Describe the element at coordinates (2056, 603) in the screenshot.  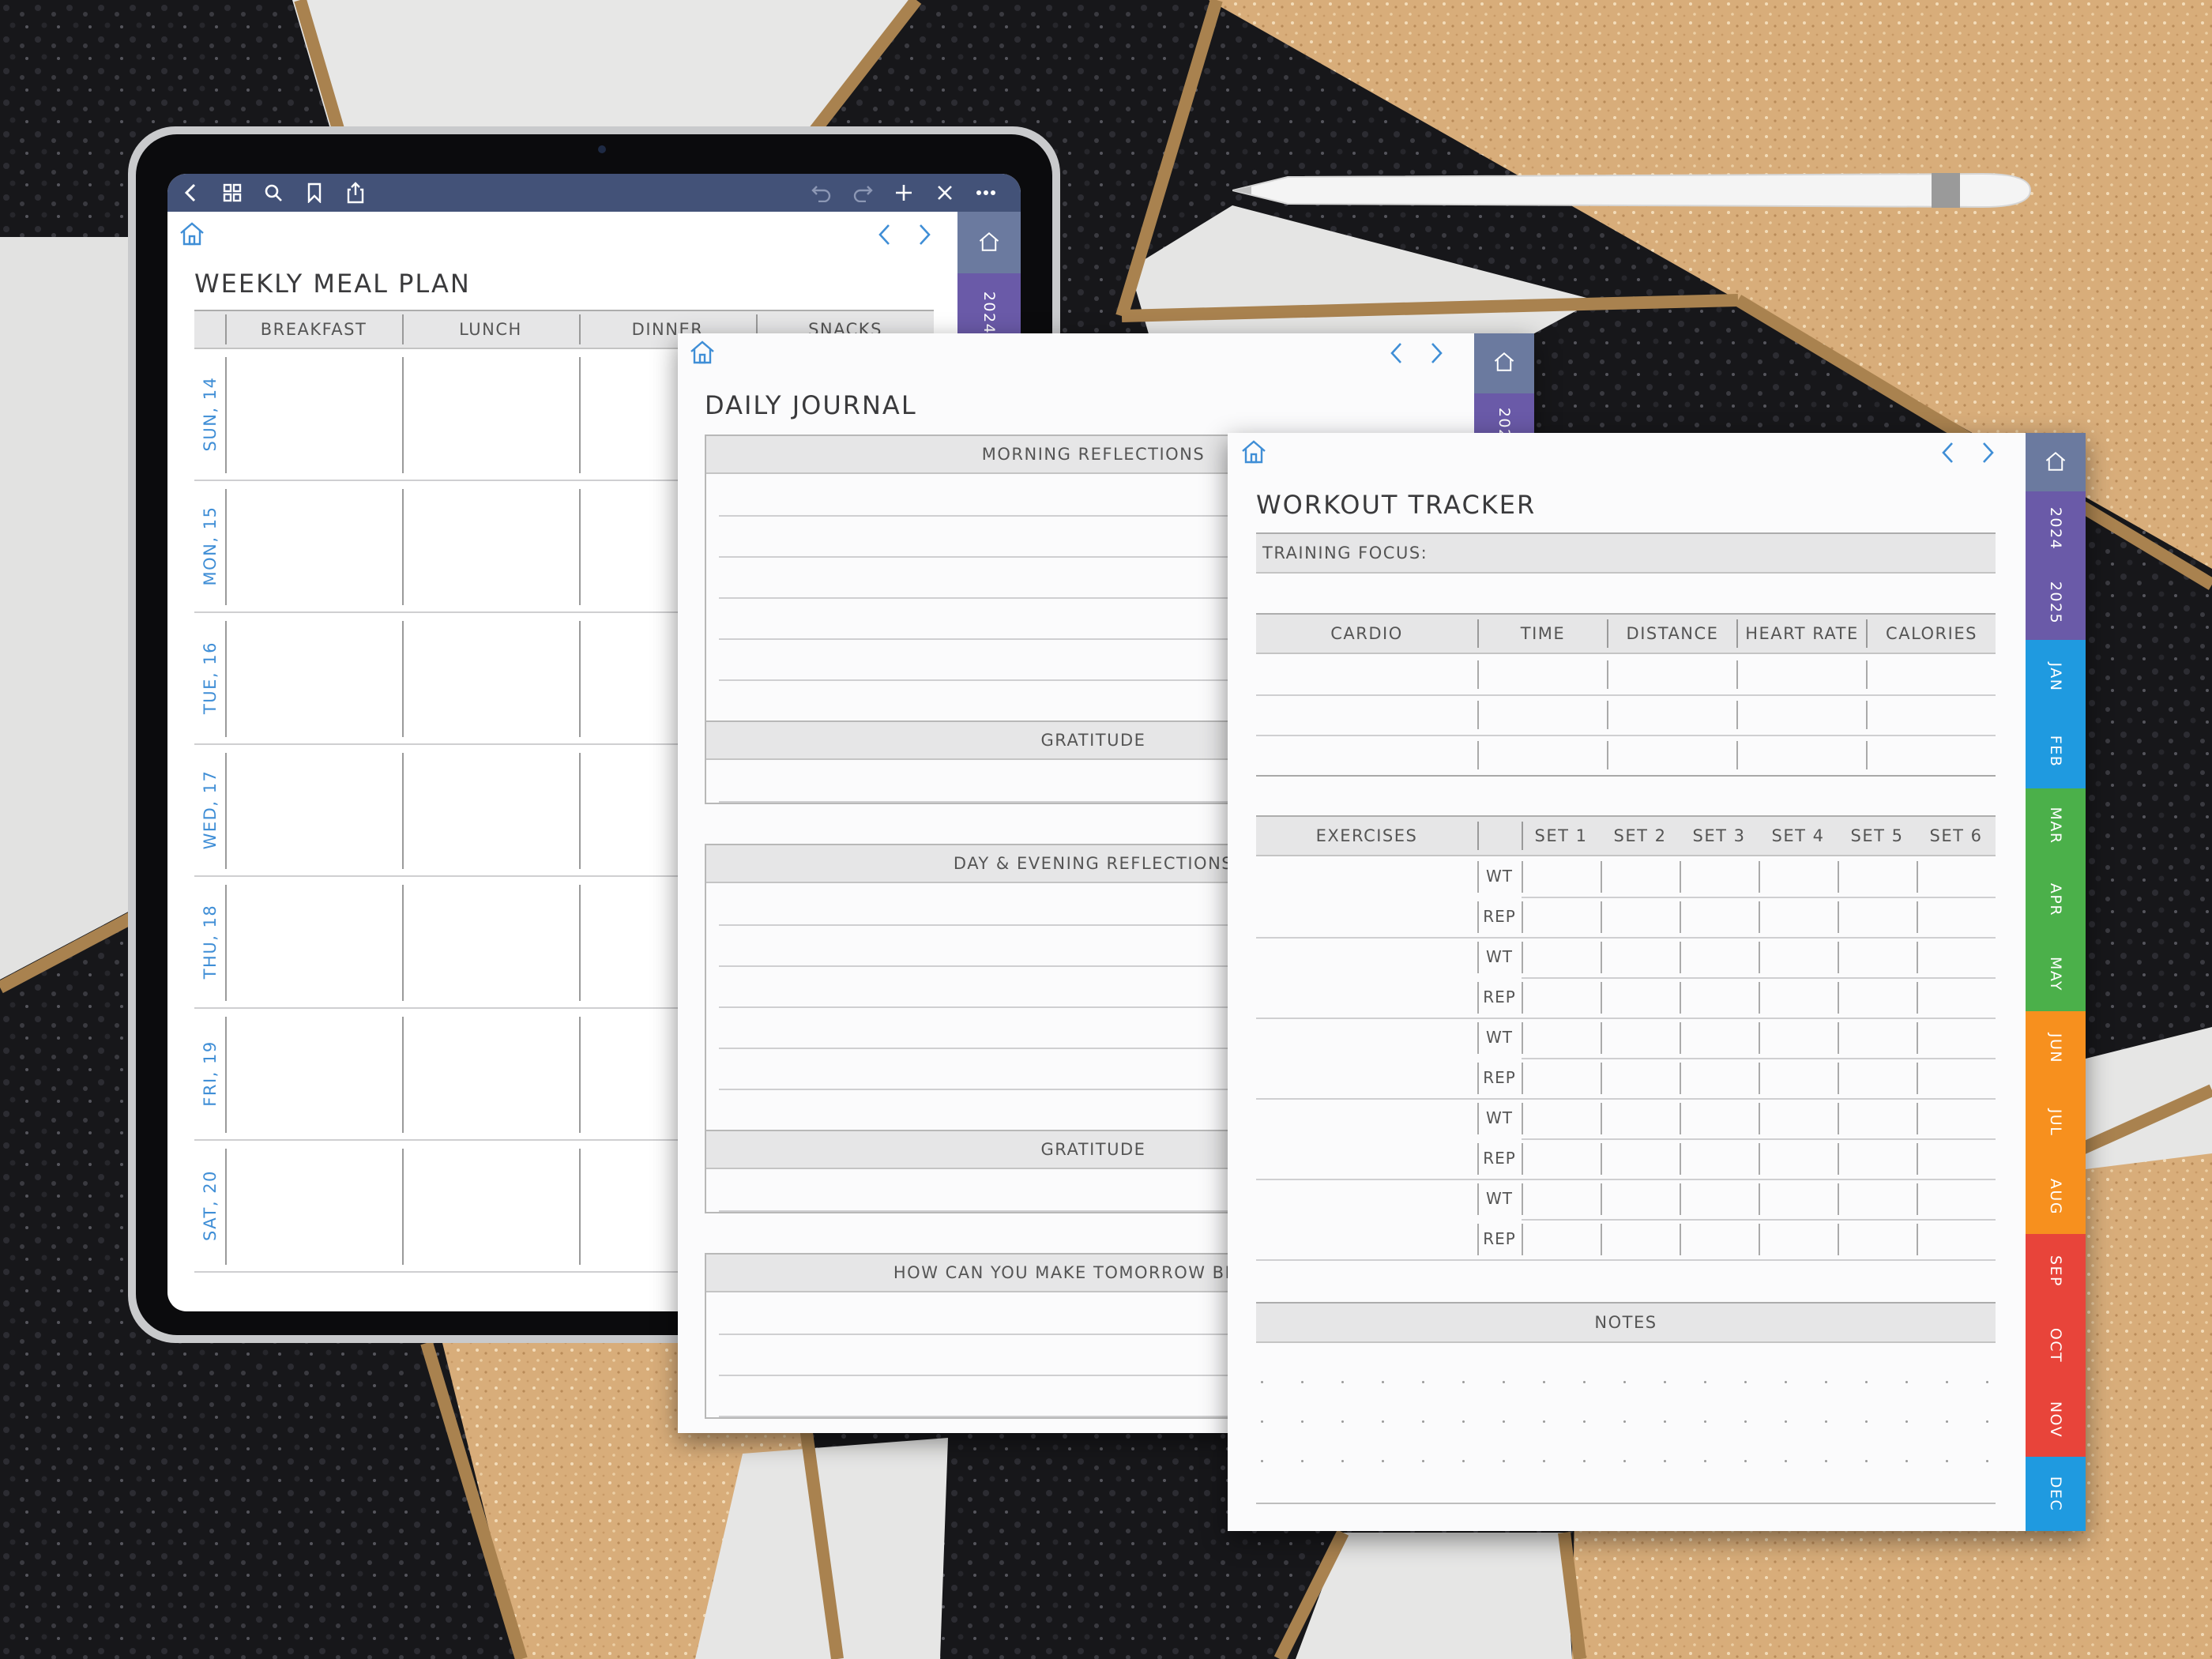
I see `tab-2025: 2025` at that location.